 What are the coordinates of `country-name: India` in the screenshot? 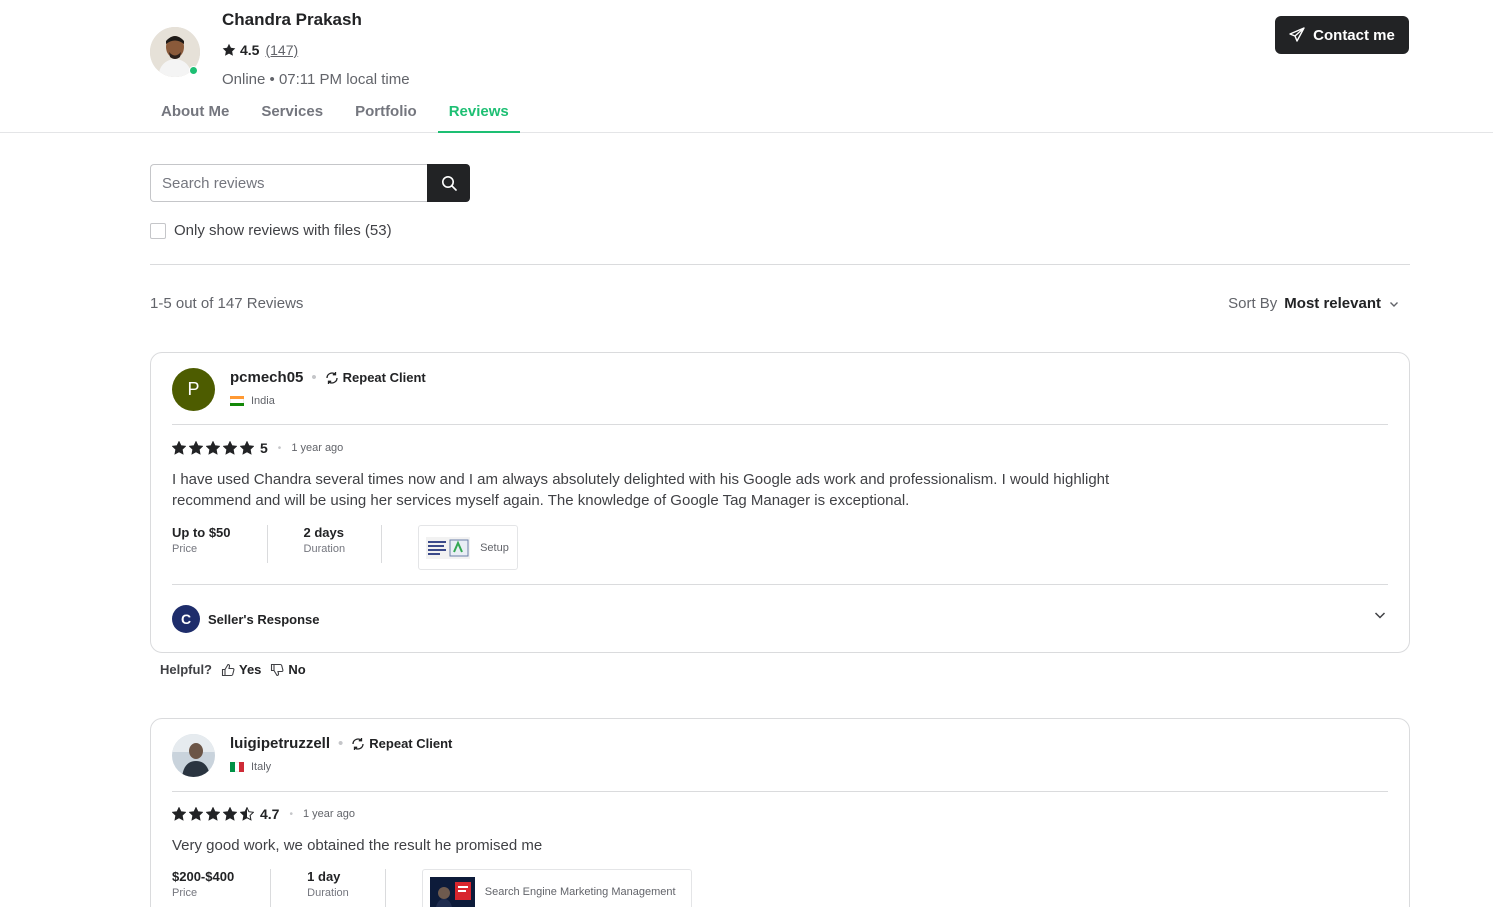 It's located at (263, 401).